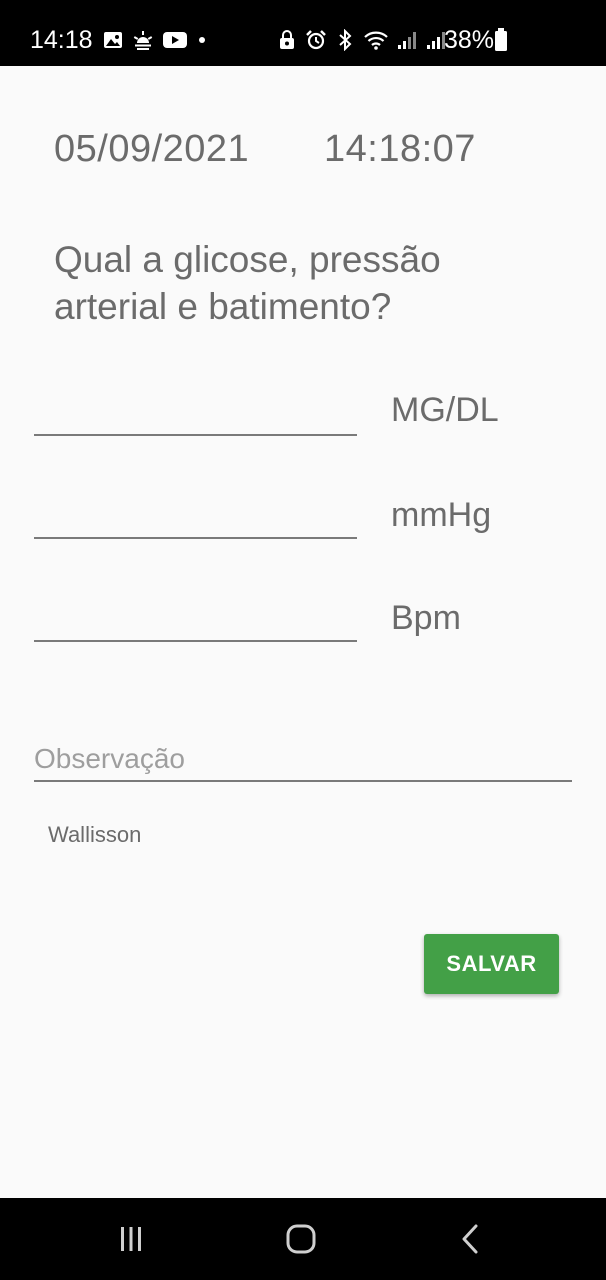 The image size is (606, 1280). What do you see at coordinates (361, 40) in the screenshot?
I see `status-right-icons` at bounding box center [361, 40].